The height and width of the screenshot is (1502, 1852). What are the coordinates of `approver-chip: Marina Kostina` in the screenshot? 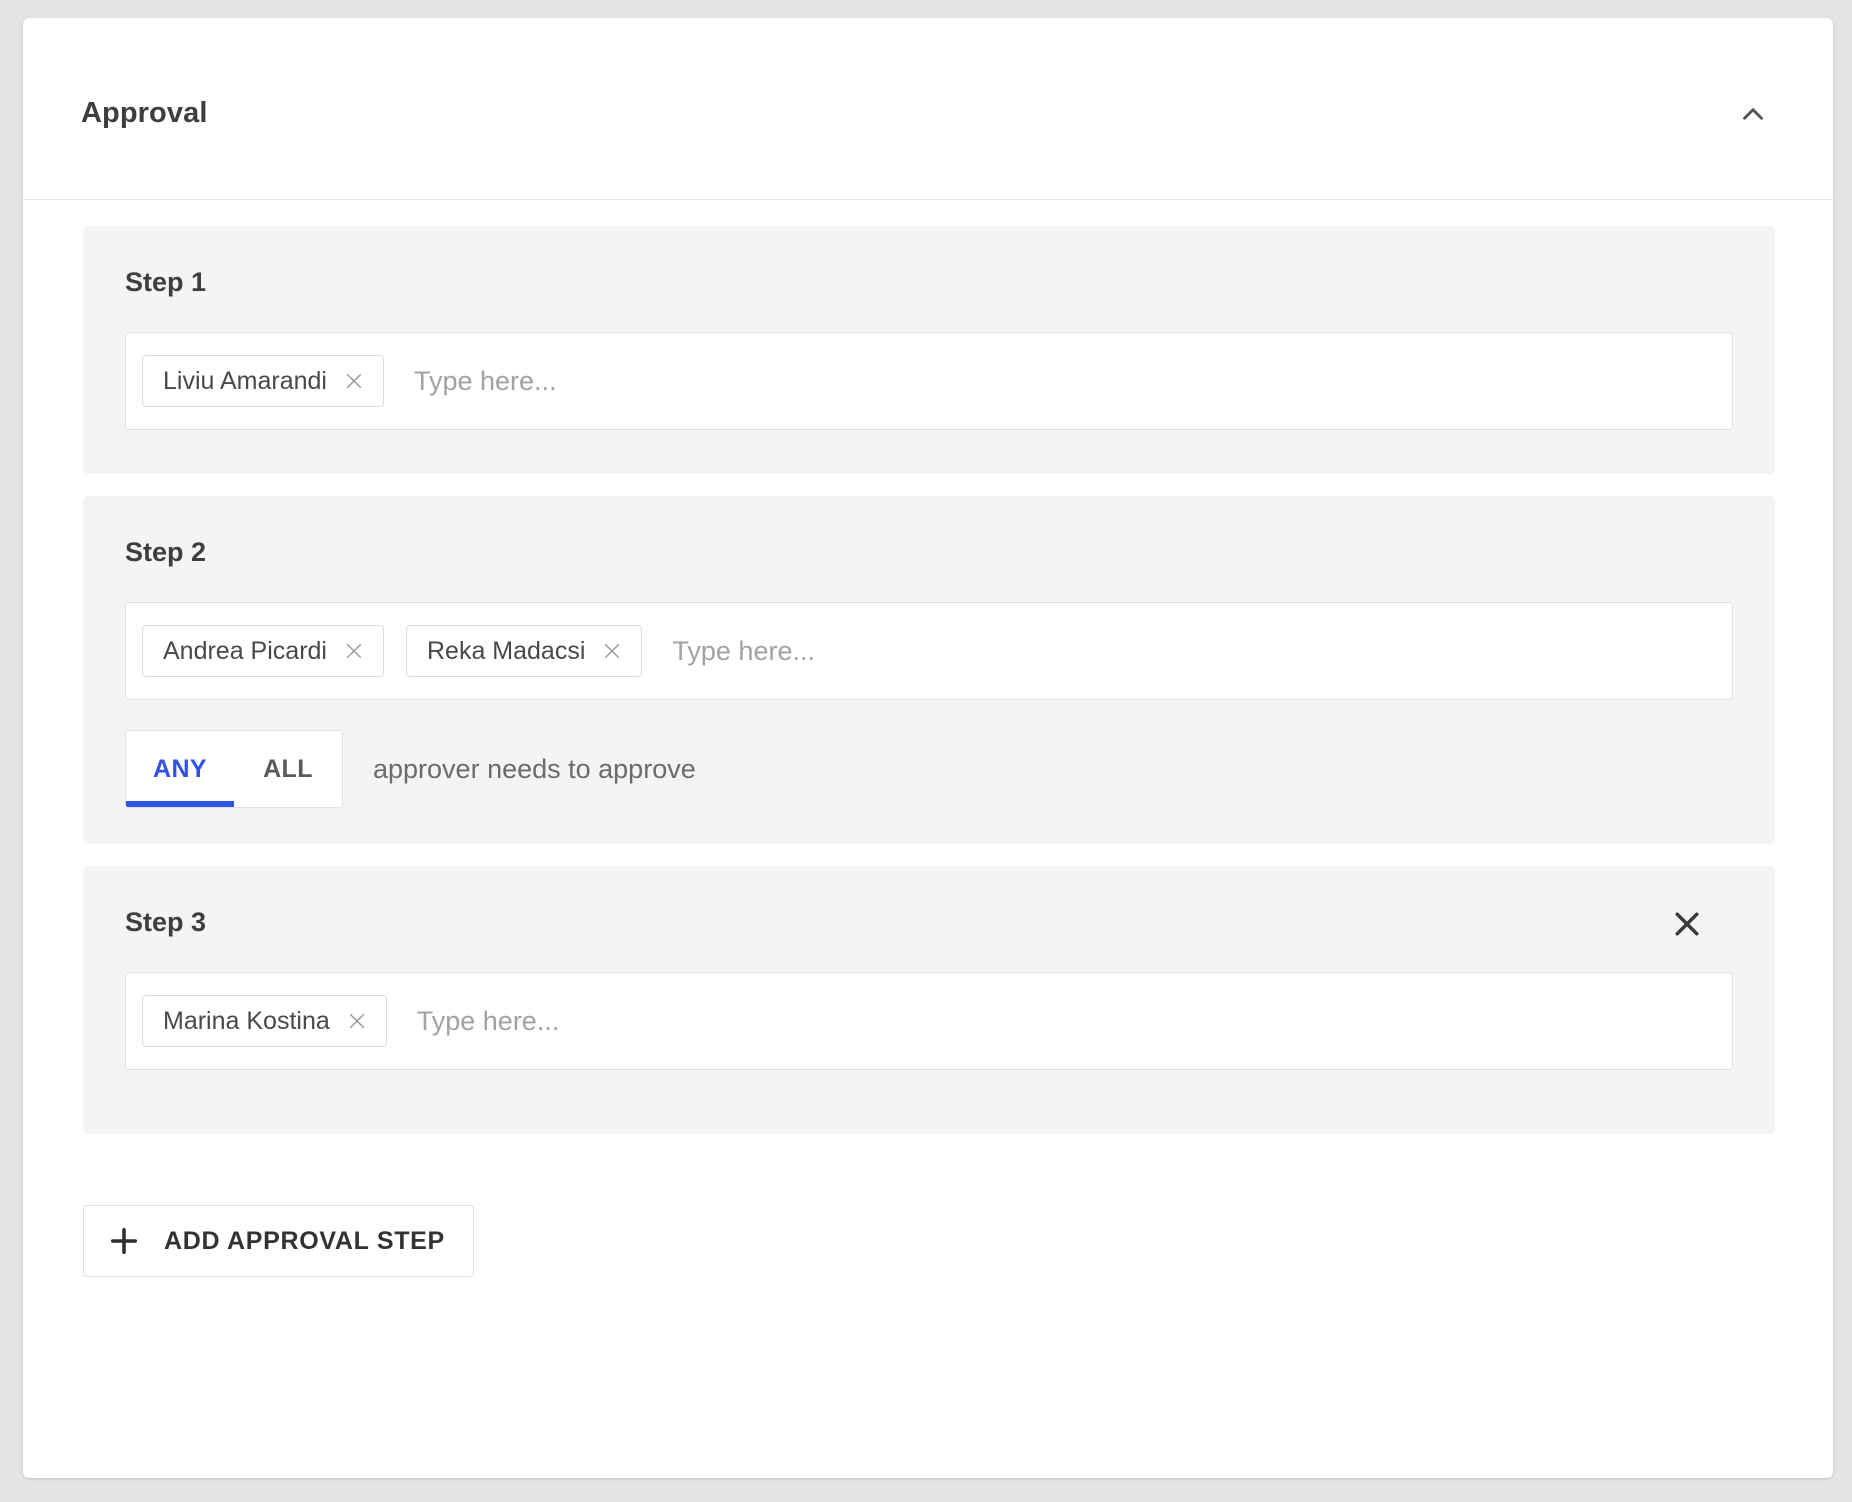 It's located at (264, 1021).